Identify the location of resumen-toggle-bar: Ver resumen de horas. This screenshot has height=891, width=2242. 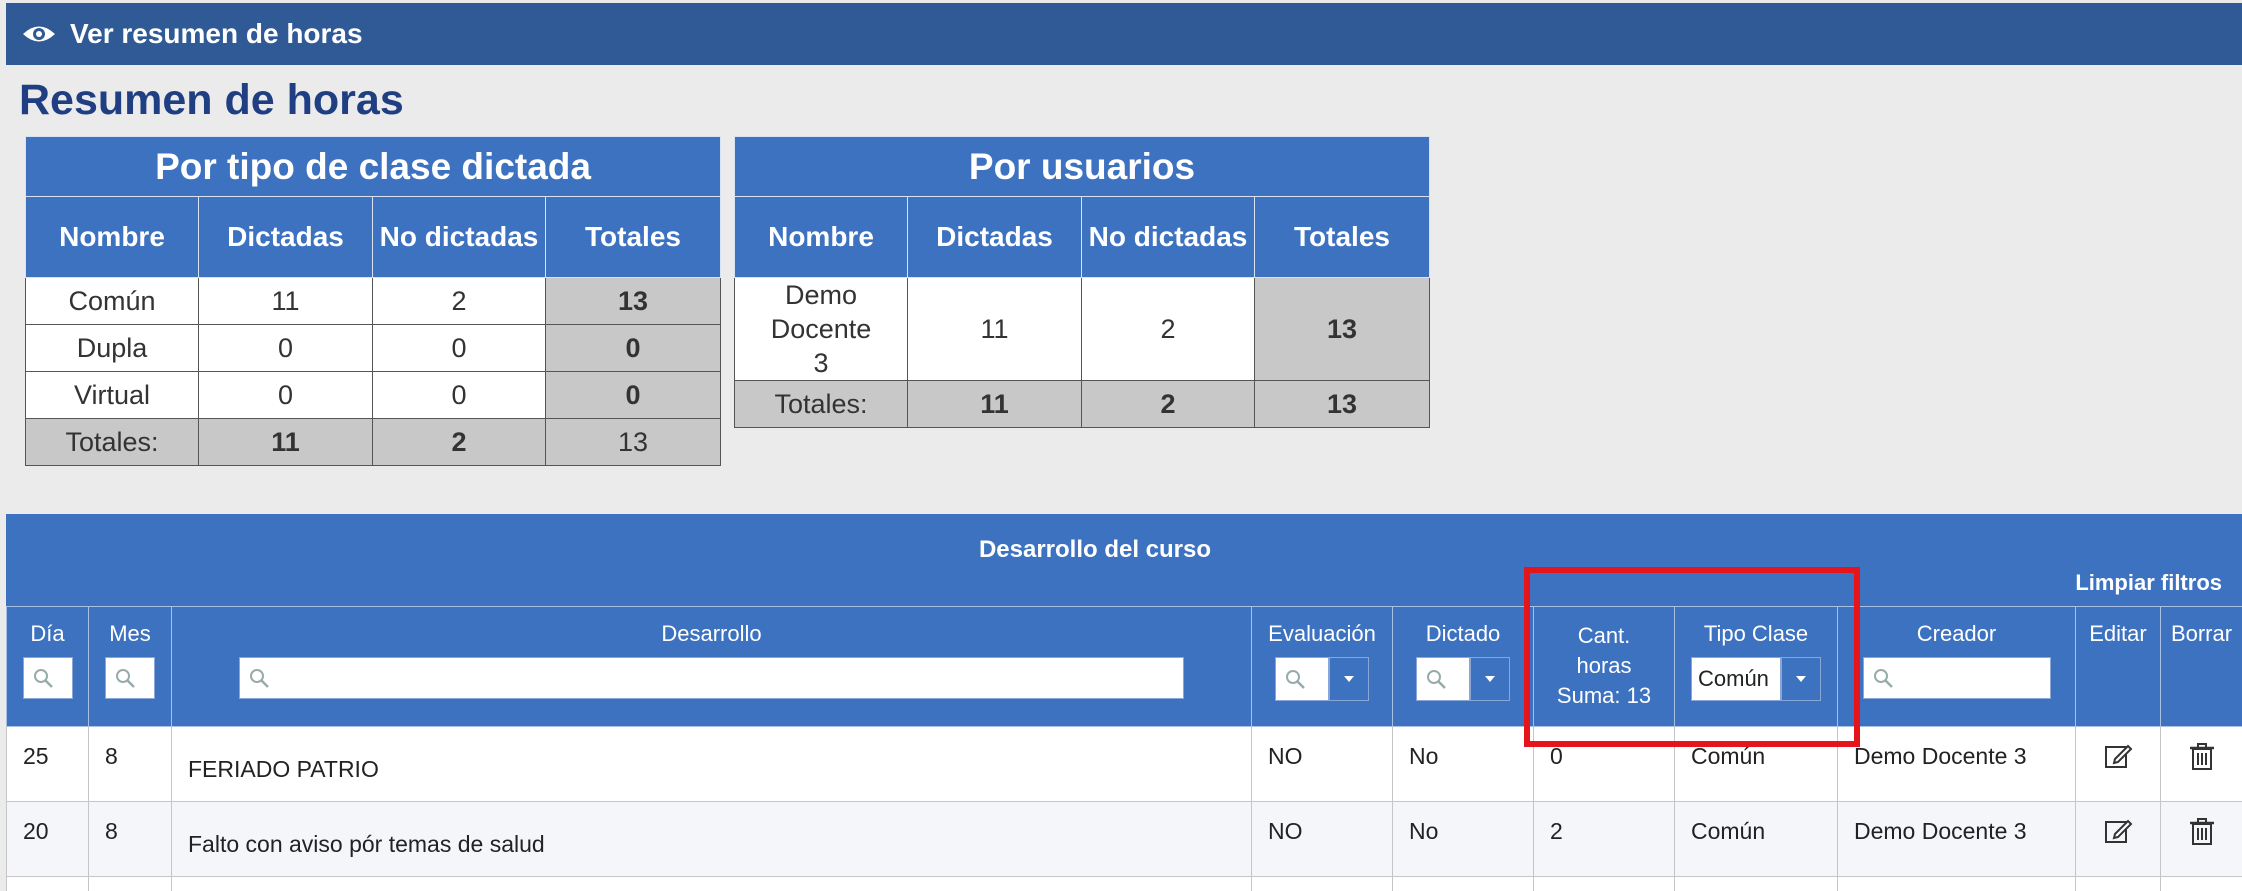
(1124, 34).